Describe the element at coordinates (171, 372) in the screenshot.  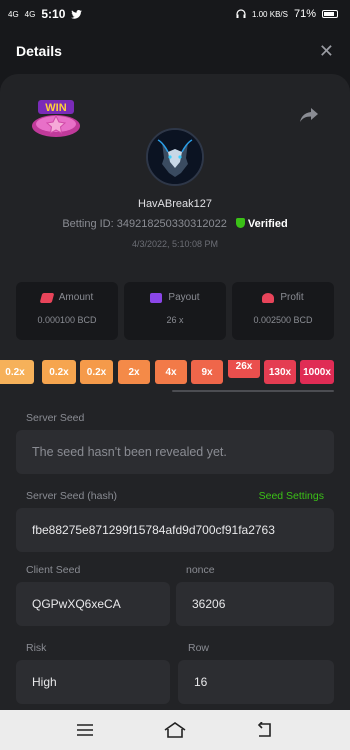
I see `multiplier-cell: 4x` at that location.